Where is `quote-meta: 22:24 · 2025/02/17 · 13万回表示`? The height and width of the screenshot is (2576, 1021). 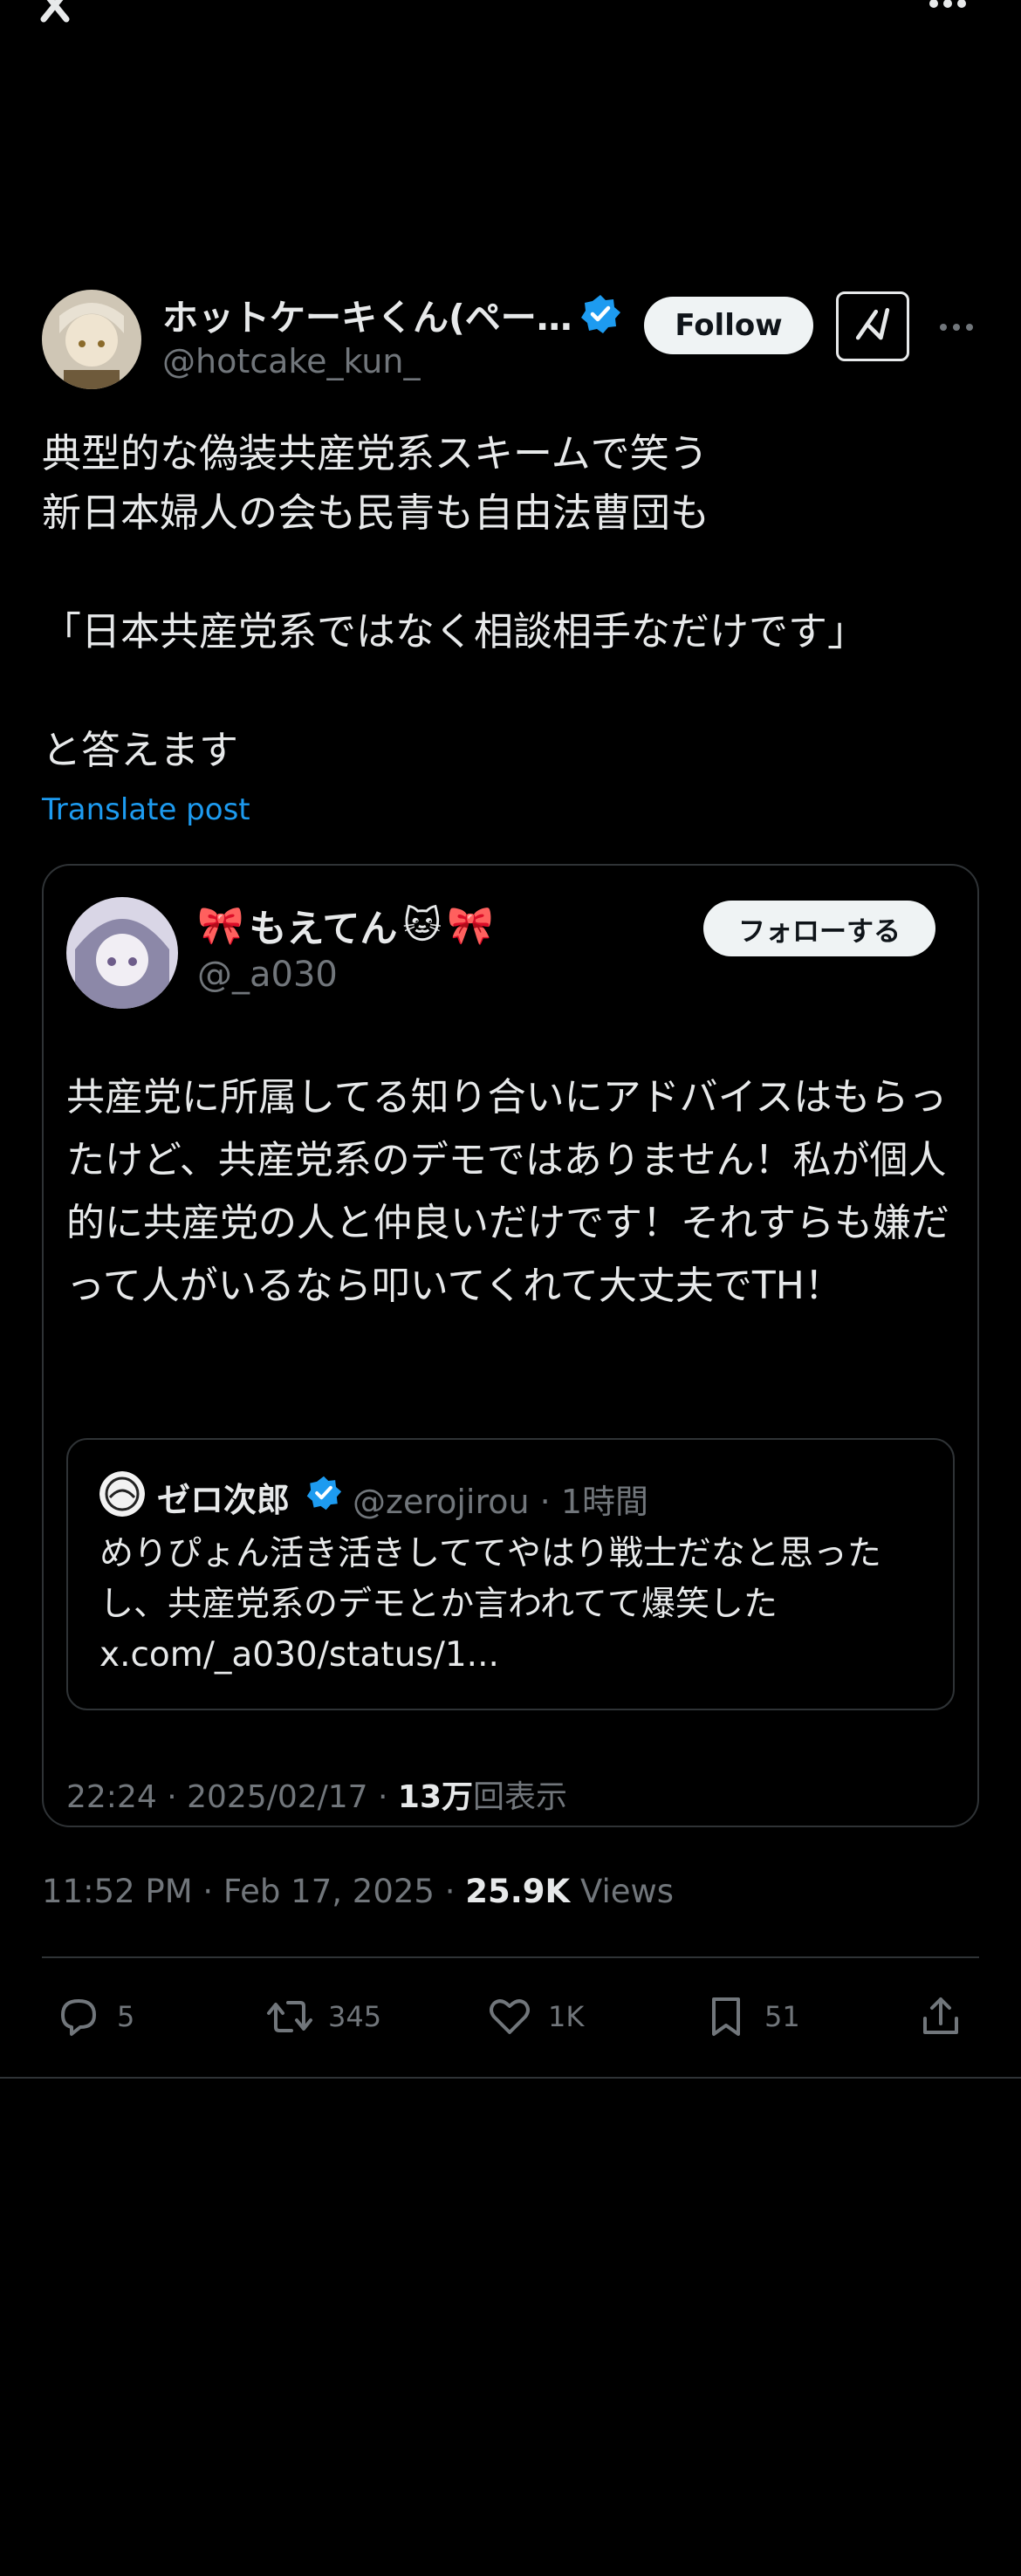 quote-meta: 22:24 · 2025/02/17 · 13万回表示 is located at coordinates (317, 1794).